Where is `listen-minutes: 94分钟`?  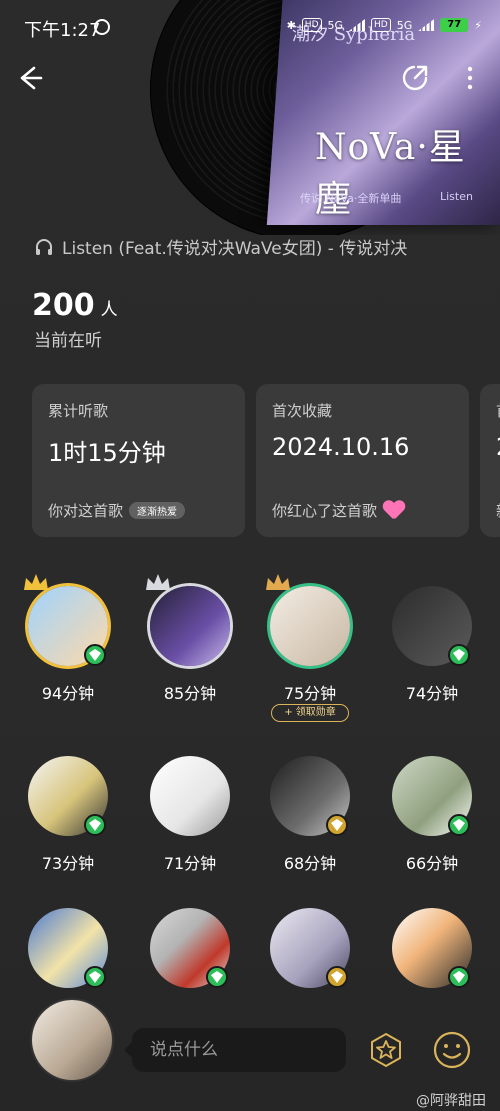 listen-minutes: 94分钟 is located at coordinates (68, 693).